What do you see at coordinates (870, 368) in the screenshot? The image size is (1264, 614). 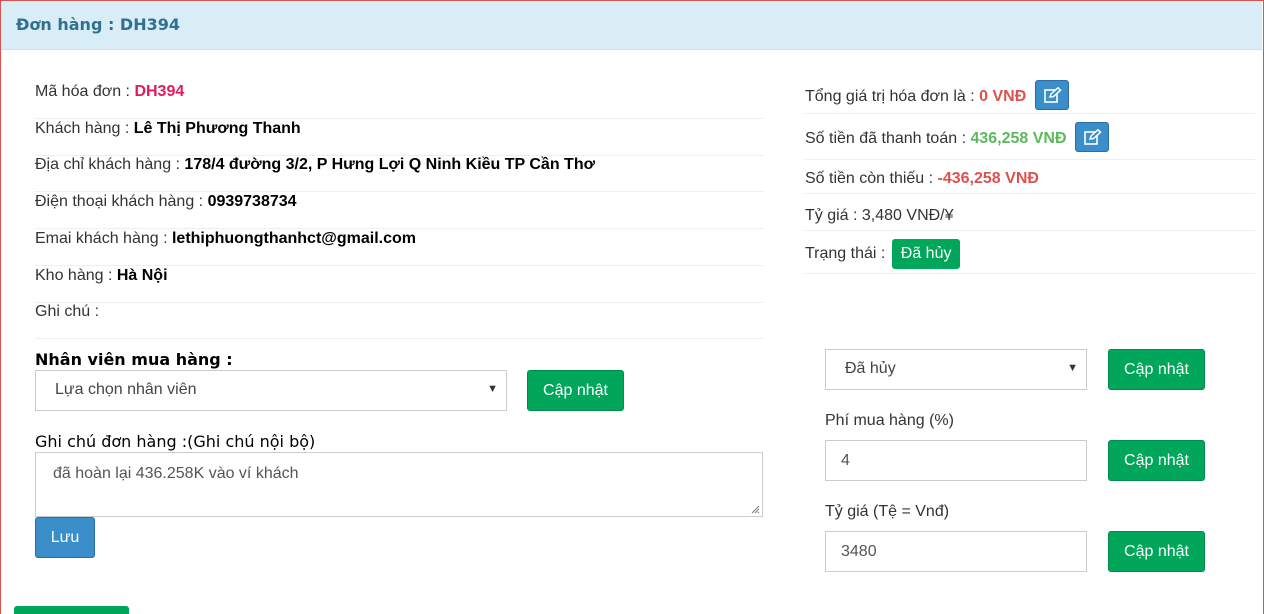 I see `status-select-value: Đã hủy` at bounding box center [870, 368].